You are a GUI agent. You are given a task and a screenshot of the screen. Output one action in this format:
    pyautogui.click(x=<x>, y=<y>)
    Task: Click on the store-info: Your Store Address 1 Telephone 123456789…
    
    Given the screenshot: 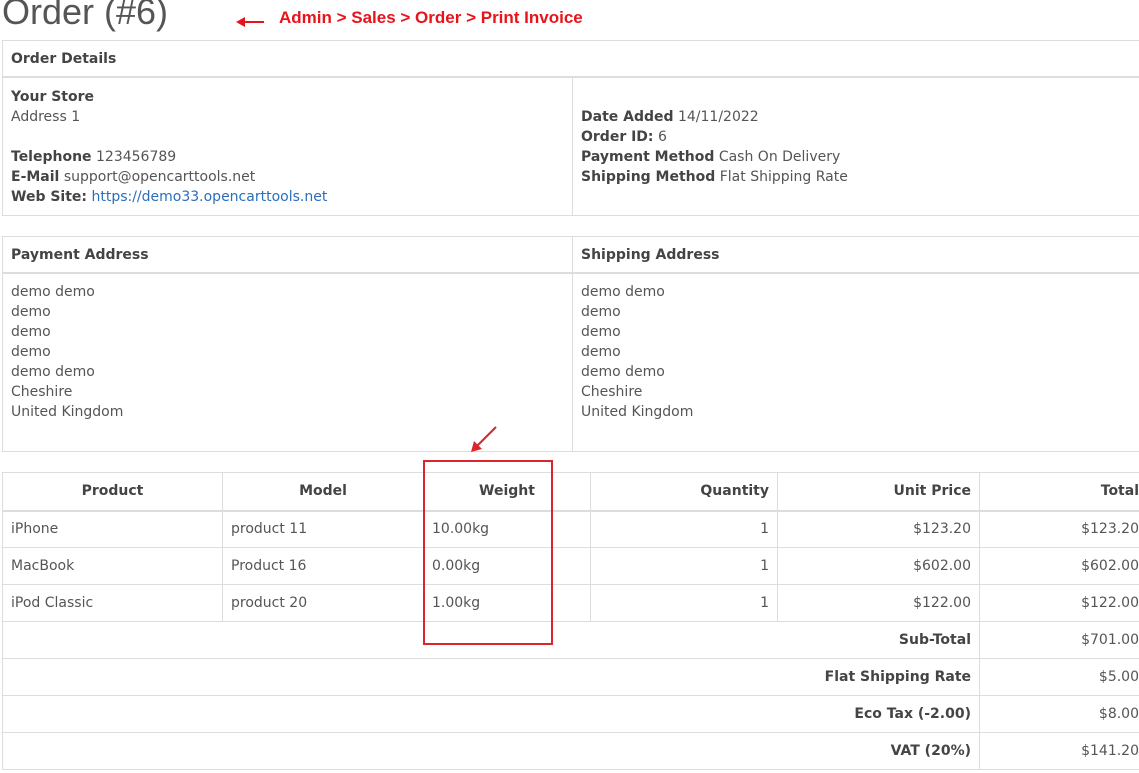 What is the action you would take?
    pyautogui.click(x=287, y=146)
    